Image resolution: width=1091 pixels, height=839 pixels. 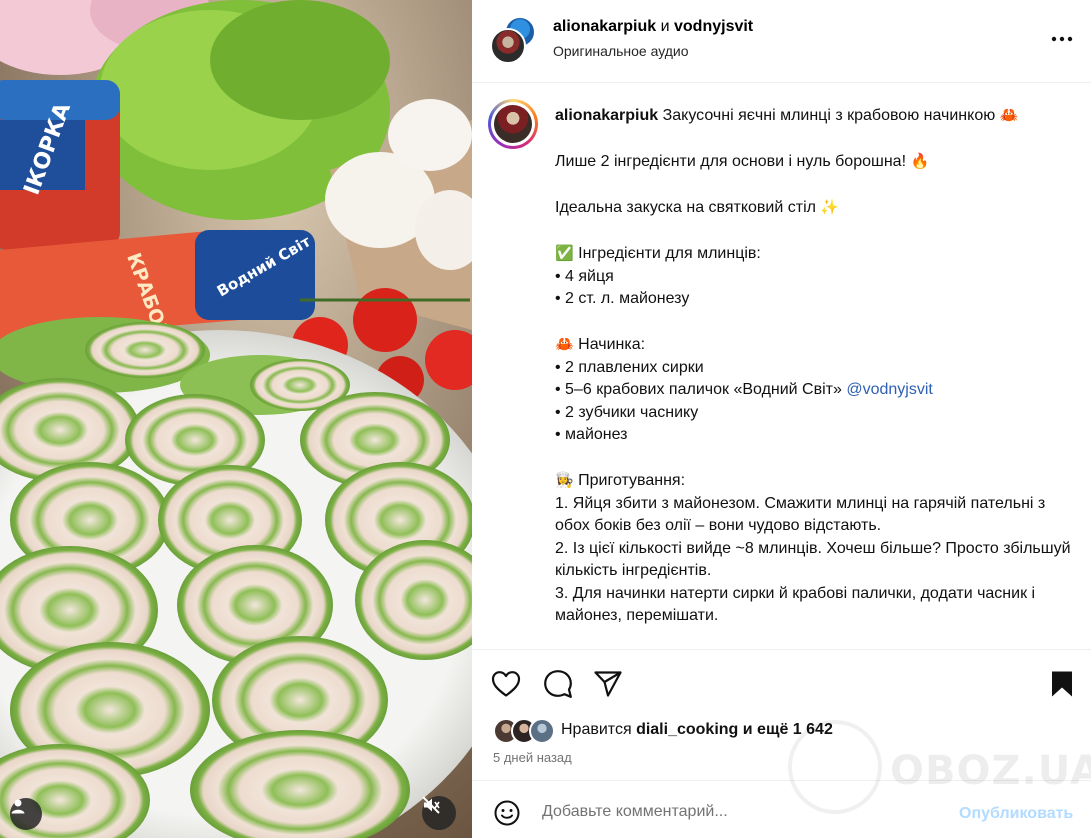 I want to click on heart-icon, so click(x=506, y=684).